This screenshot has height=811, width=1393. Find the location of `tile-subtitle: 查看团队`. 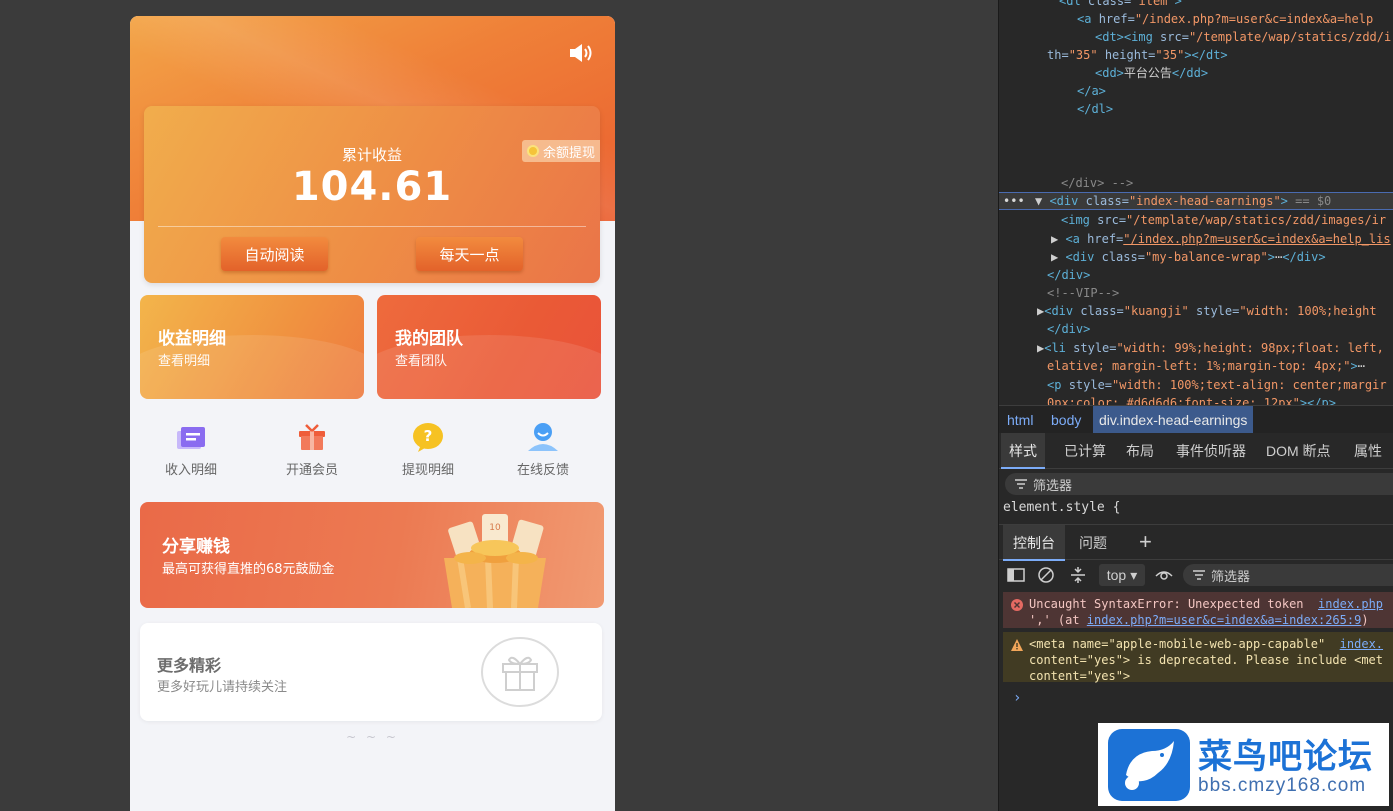

tile-subtitle: 查看团队 is located at coordinates (421, 361).